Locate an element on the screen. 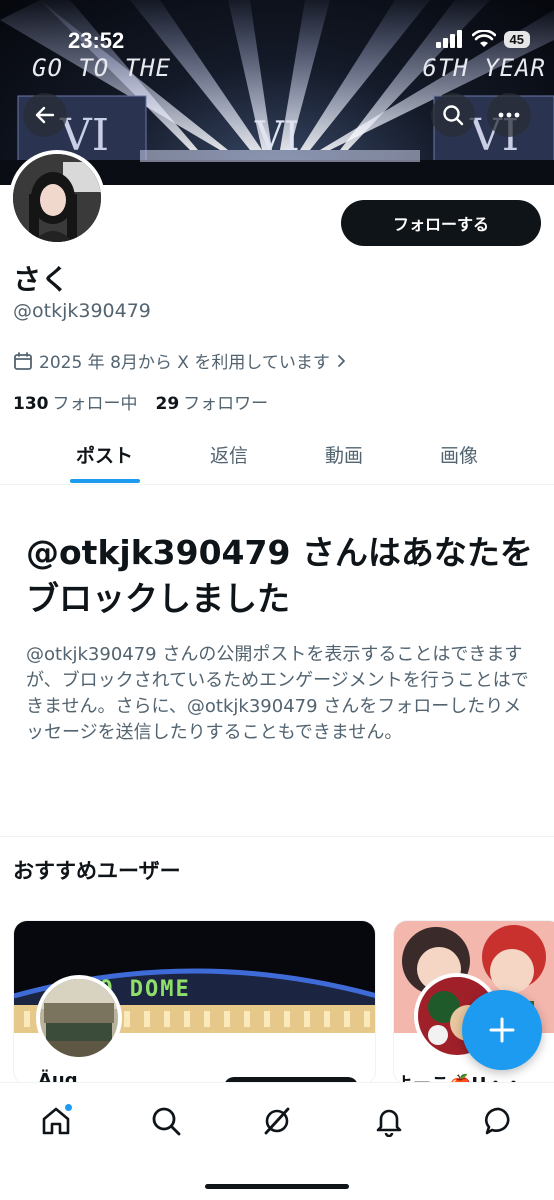 The width and height of the screenshot is (554, 1200). followers-link: 29 フォロワー is located at coordinates (212, 401).